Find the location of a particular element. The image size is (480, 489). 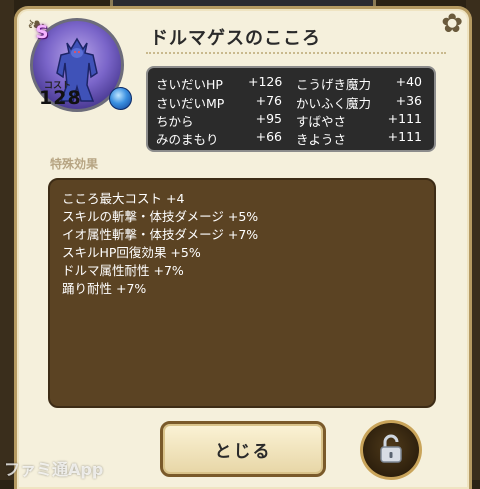

effect-item: イオ属性斬撃・体技ダメージ +7% is located at coordinates (160, 234).